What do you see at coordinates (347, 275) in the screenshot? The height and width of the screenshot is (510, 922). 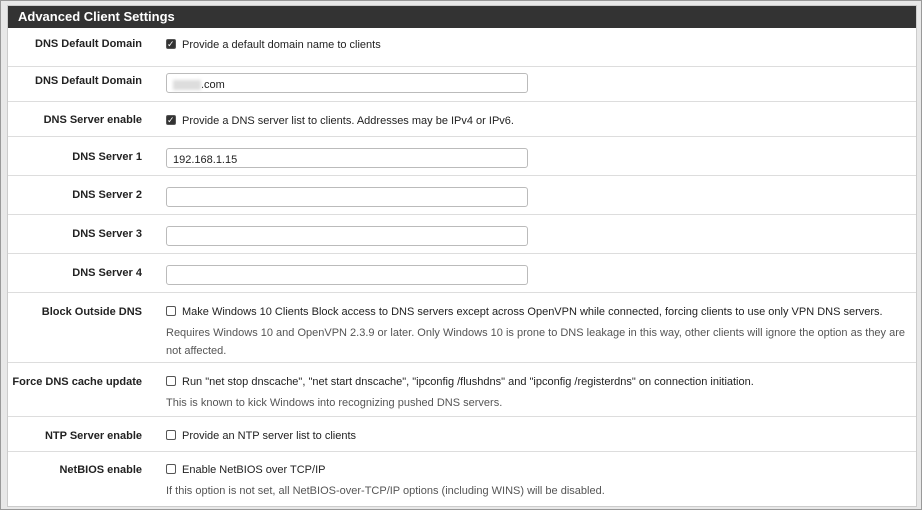 I see `dns-server-4-input` at bounding box center [347, 275].